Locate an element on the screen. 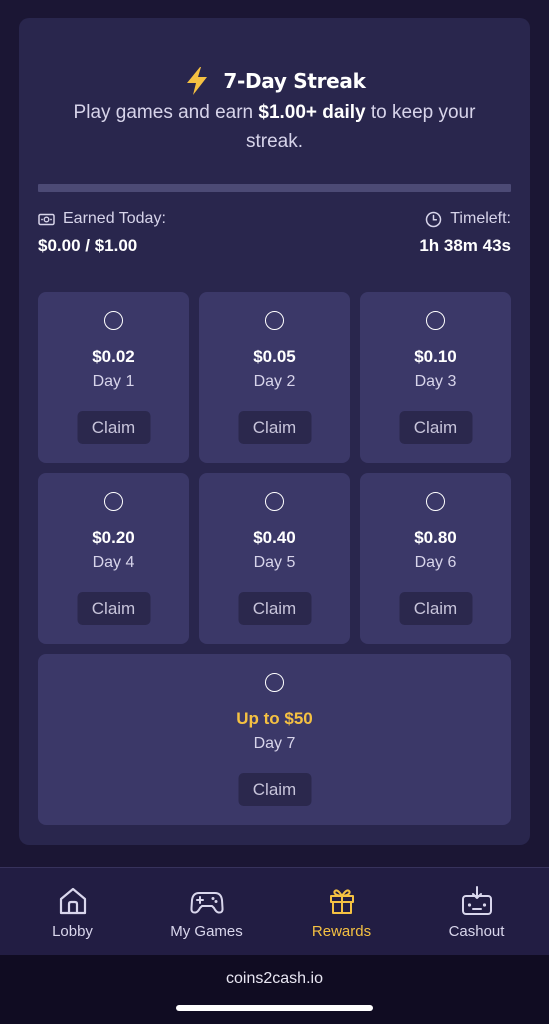  subtitle-text: Play games and earn is located at coordinates (166, 112).